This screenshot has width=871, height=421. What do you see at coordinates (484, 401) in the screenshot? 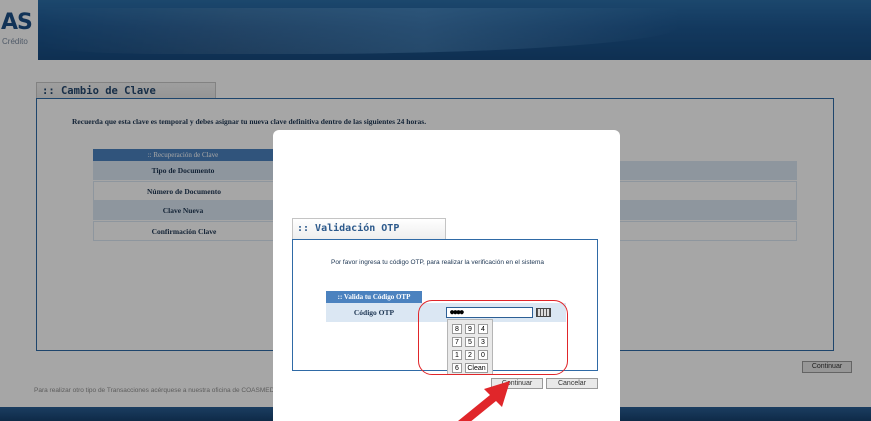
I see `red-arrow-icon` at bounding box center [484, 401].